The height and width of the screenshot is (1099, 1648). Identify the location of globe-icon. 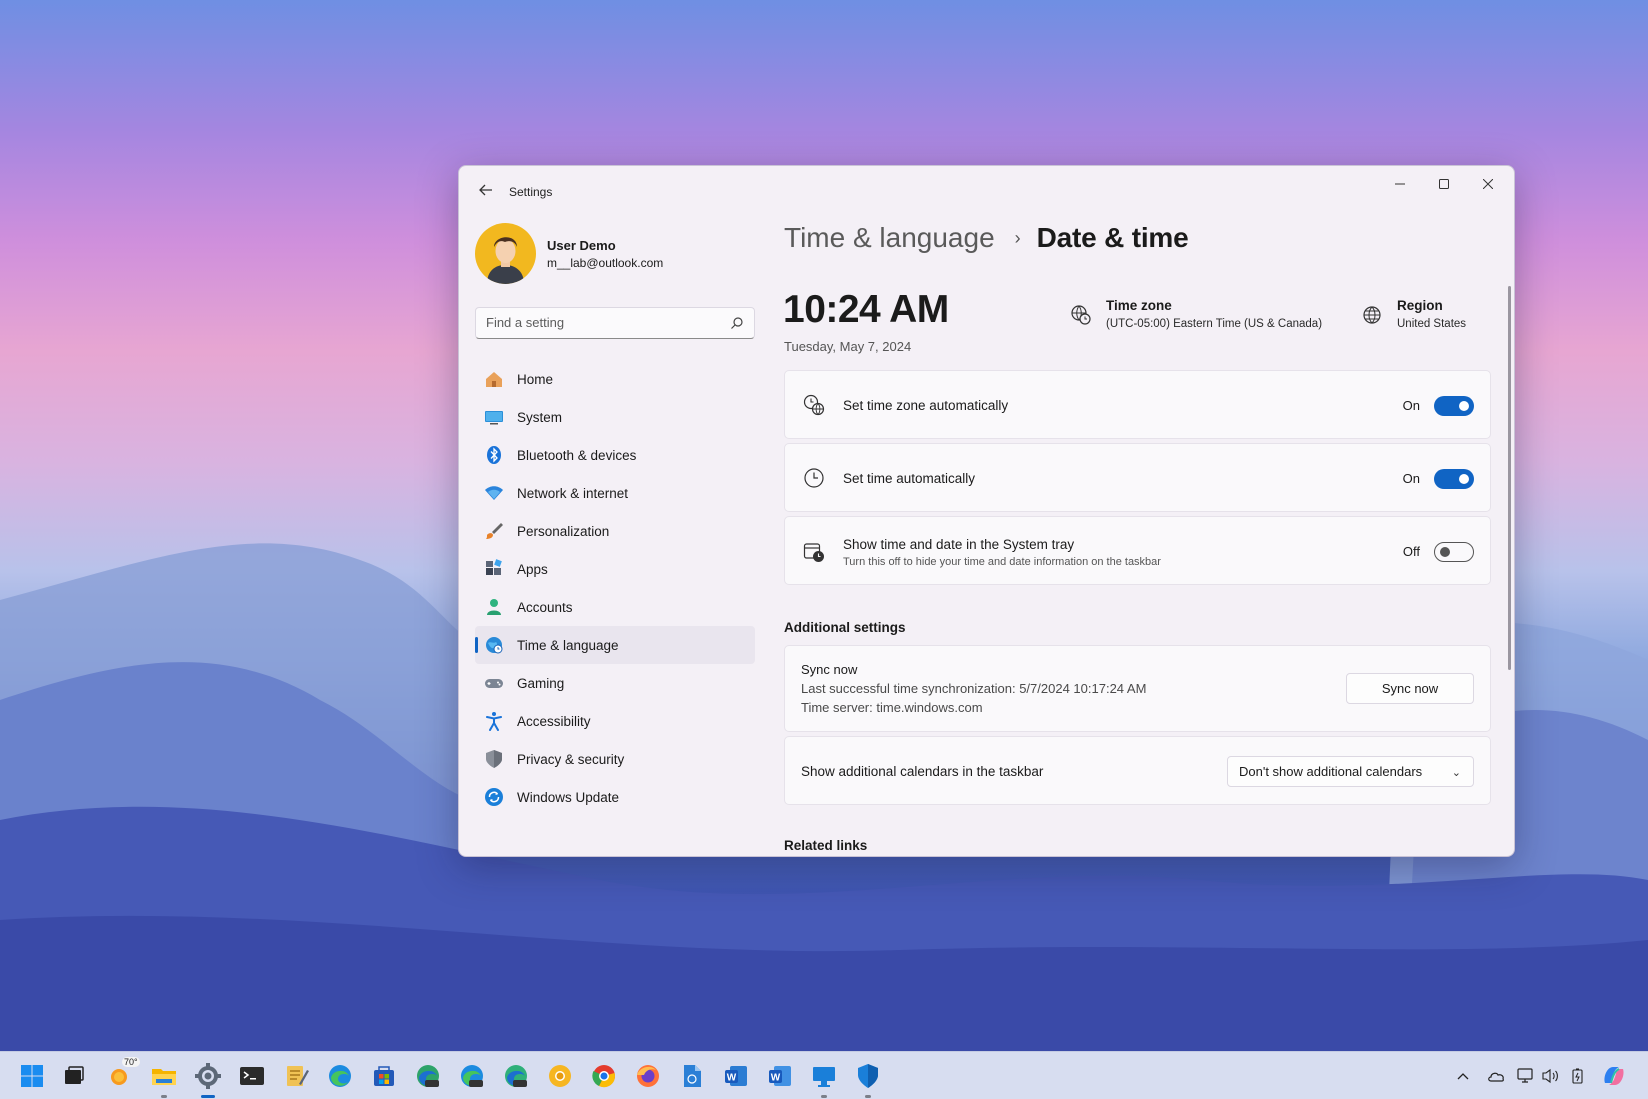
(1372, 315).